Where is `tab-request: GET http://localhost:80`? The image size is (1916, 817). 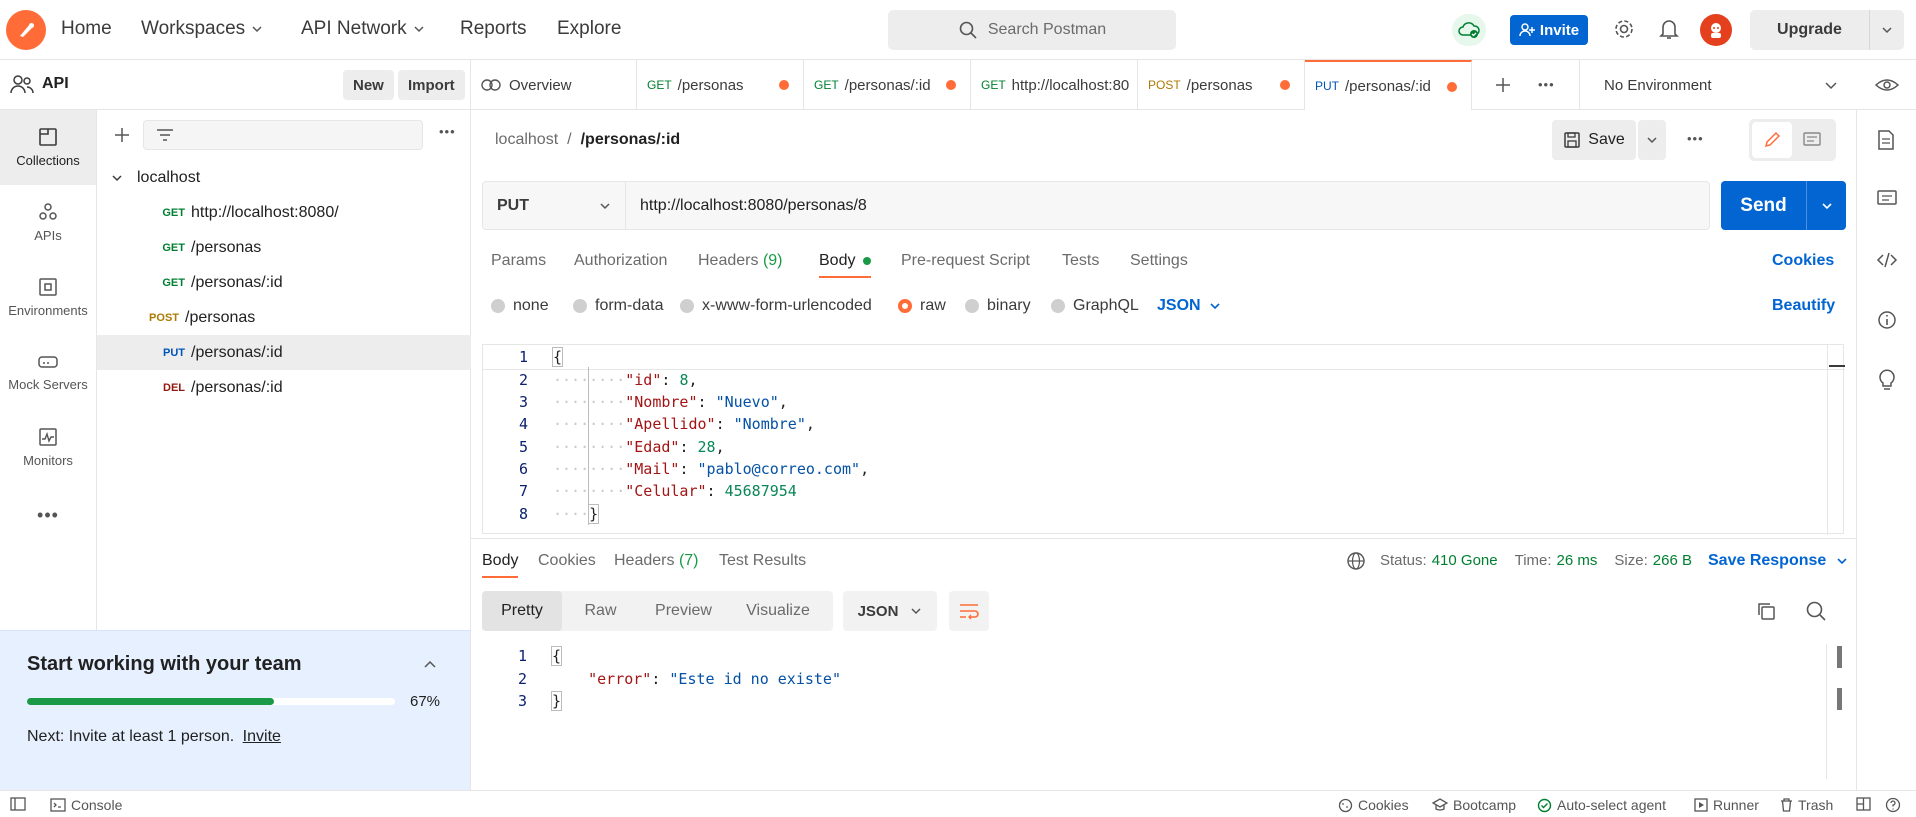 tab-request: GET http://localhost:80 is located at coordinates (1054, 85).